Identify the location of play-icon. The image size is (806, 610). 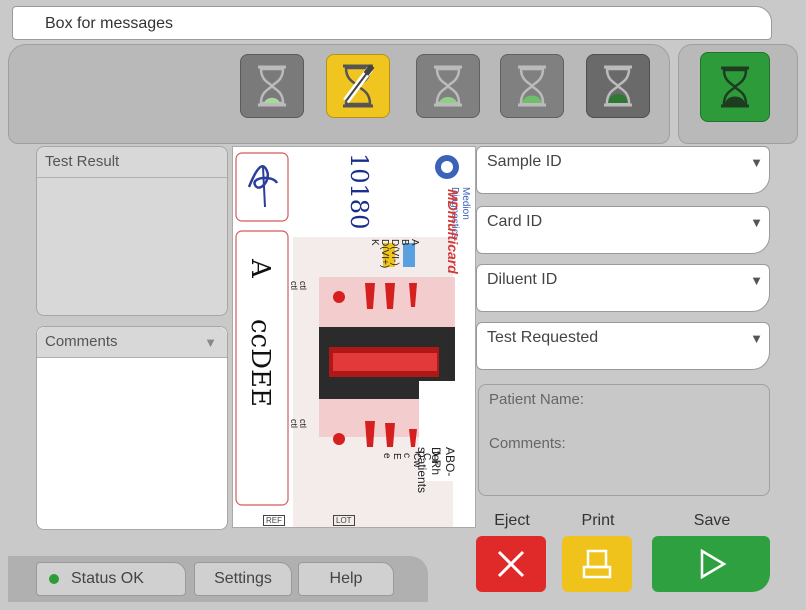
(713, 564).